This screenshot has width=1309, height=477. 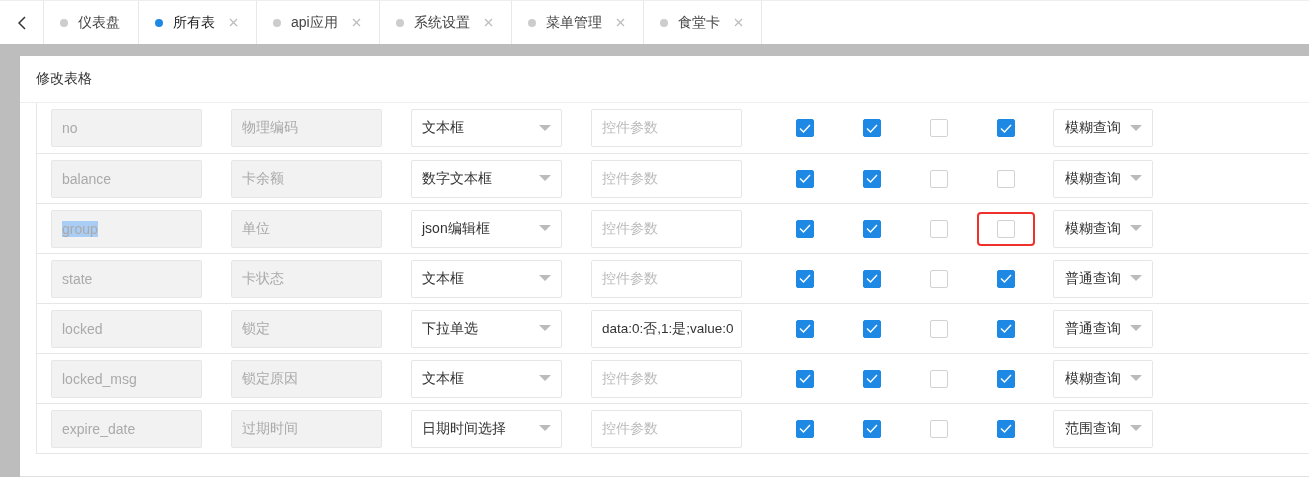 What do you see at coordinates (702, 22) in the screenshot?
I see `tab: 食堂卡` at bounding box center [702, 22].